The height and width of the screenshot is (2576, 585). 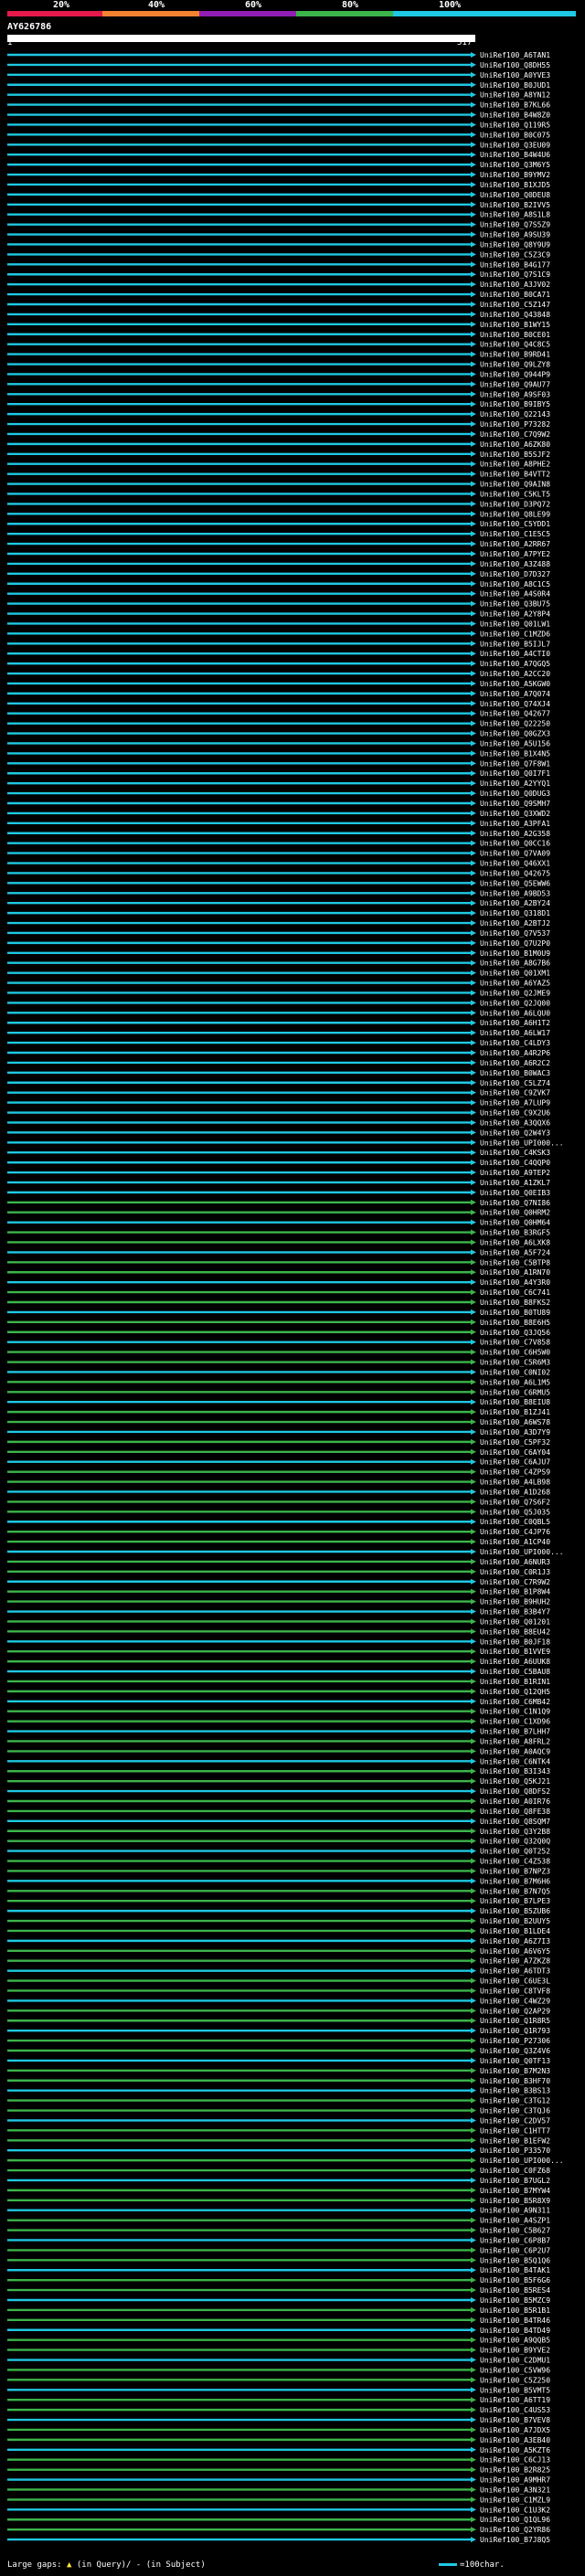 What do you see at coordinates (515, 2361) in the screenshot?
I see `hit-label: UniRef100_C2DMU1` at bounding box center [515, 2361].